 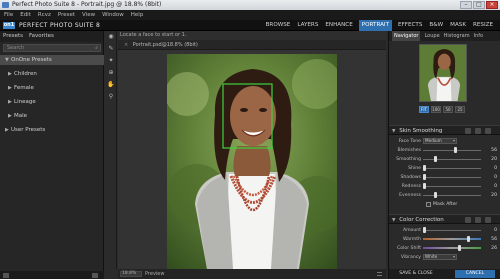 What do you see at coordinates (44, 15) in the screenshot?
I see `menu-item-rcvz: Rcvz` at bounding box center [44, 15].